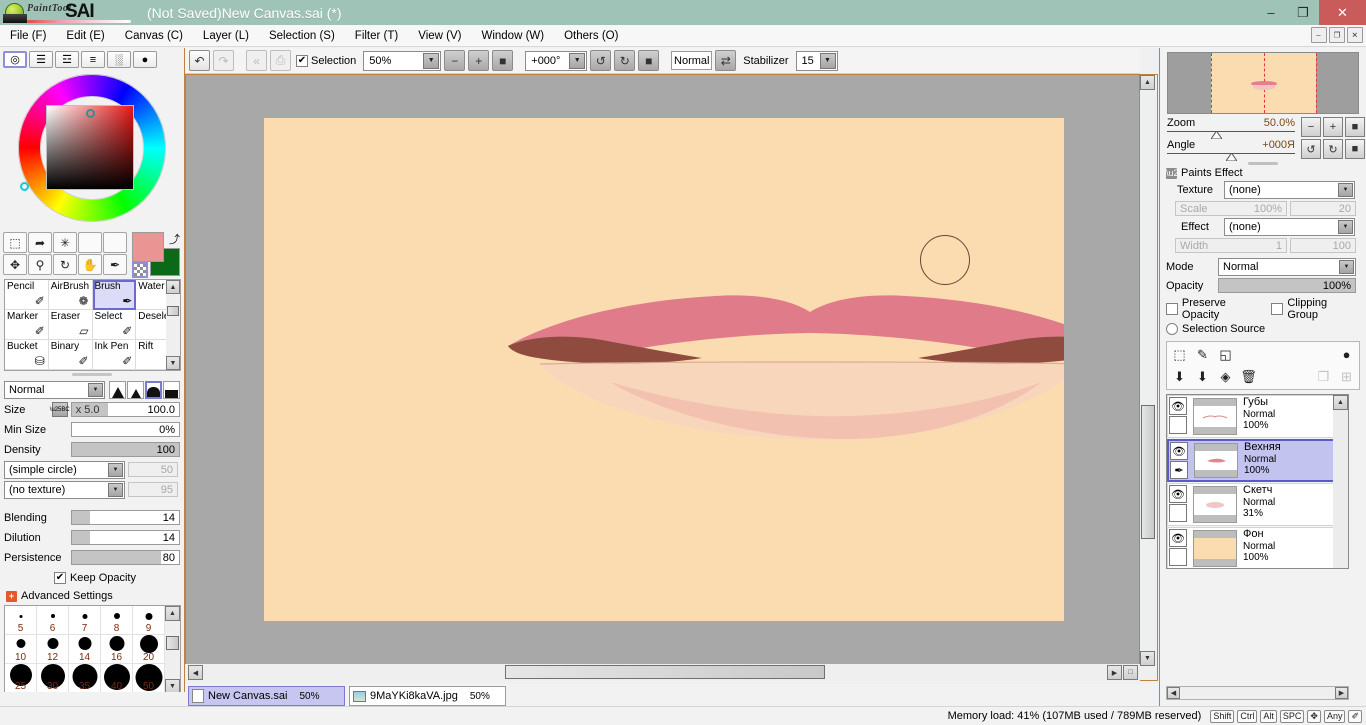 The width and height of the screenshot is (1366, 725). I want to click on scroll-up-arrow-icon: ▲, so click(1147, 82).